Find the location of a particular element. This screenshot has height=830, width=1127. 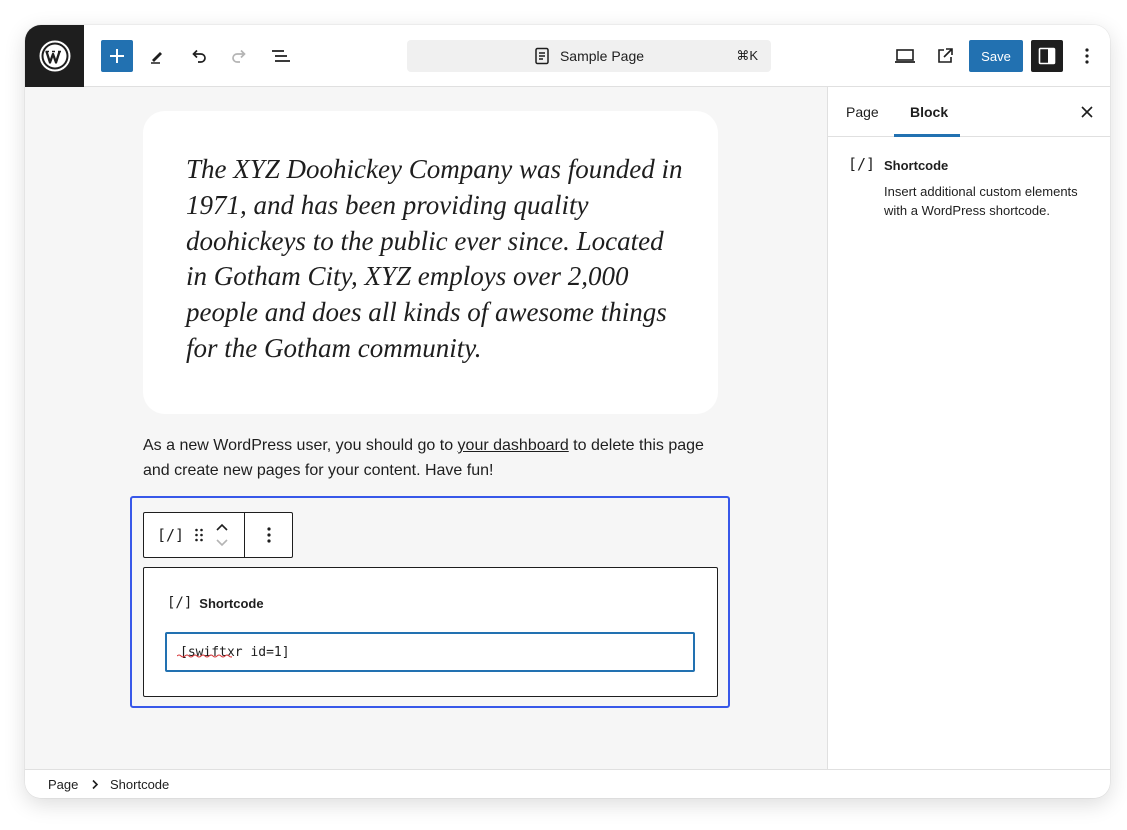

tab-page: Page is located at coordinates (862, 112).